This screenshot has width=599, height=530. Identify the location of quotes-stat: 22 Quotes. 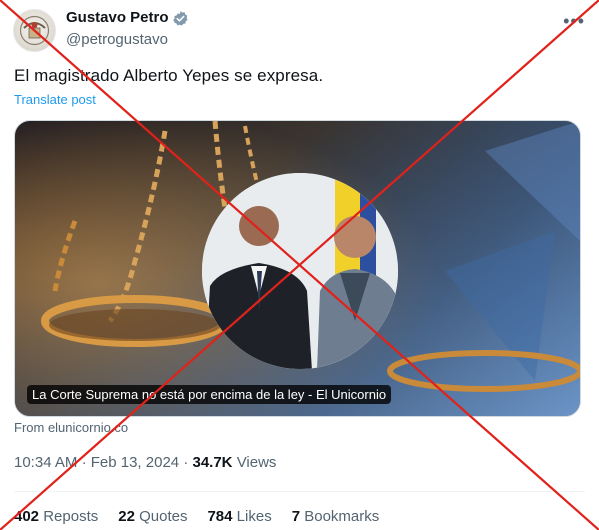
(152, 516).